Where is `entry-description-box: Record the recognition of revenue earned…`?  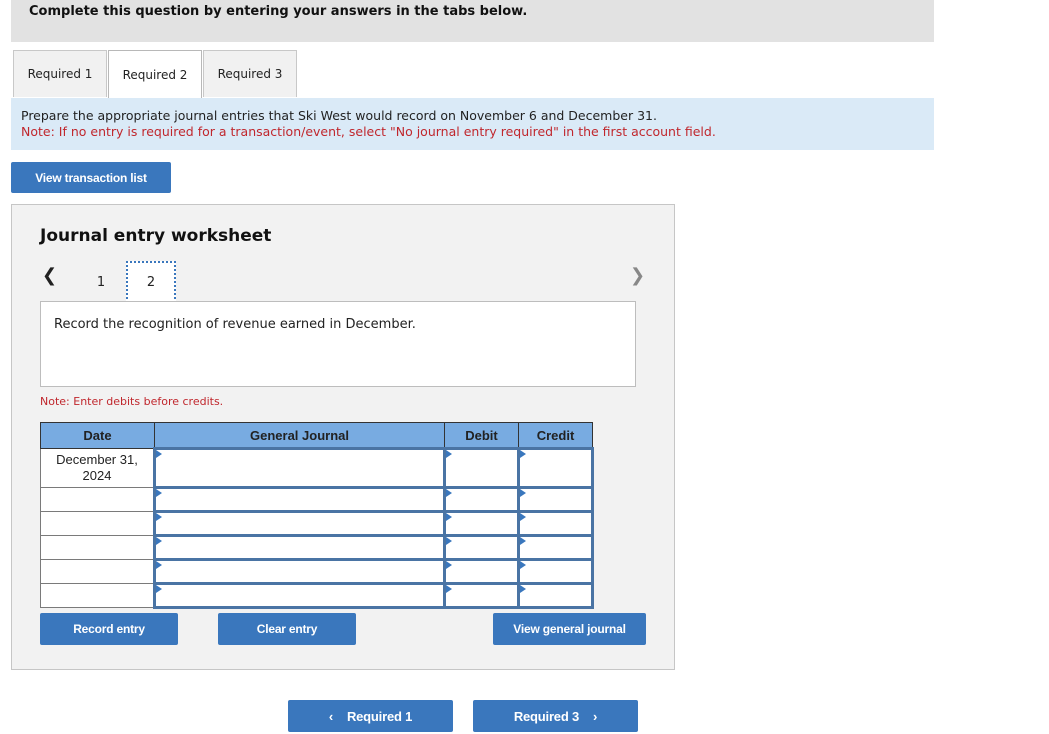 entry-description-box: Record the recognition of revenue earned… is located at coordinates (338, 344).